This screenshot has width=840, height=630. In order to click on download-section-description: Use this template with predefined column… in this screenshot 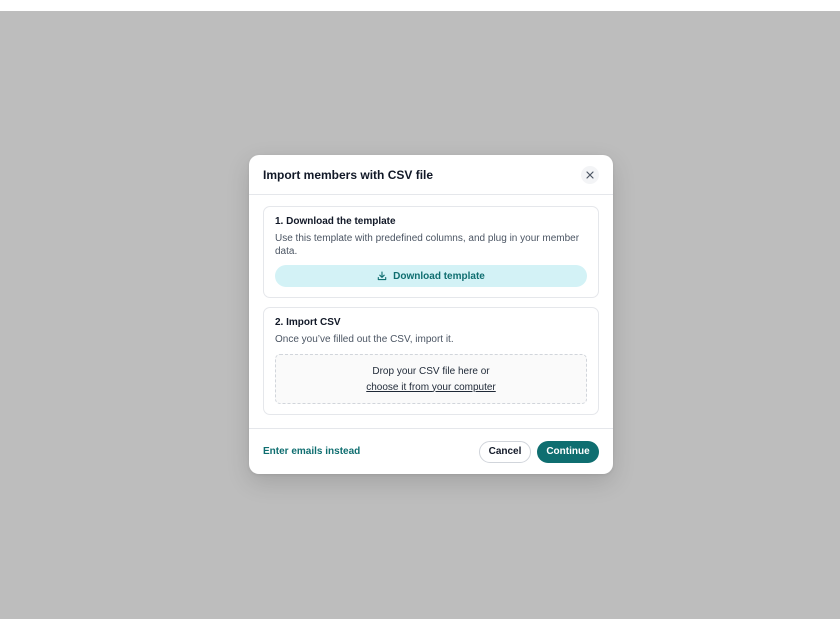, I will do `click(427, 245)`.